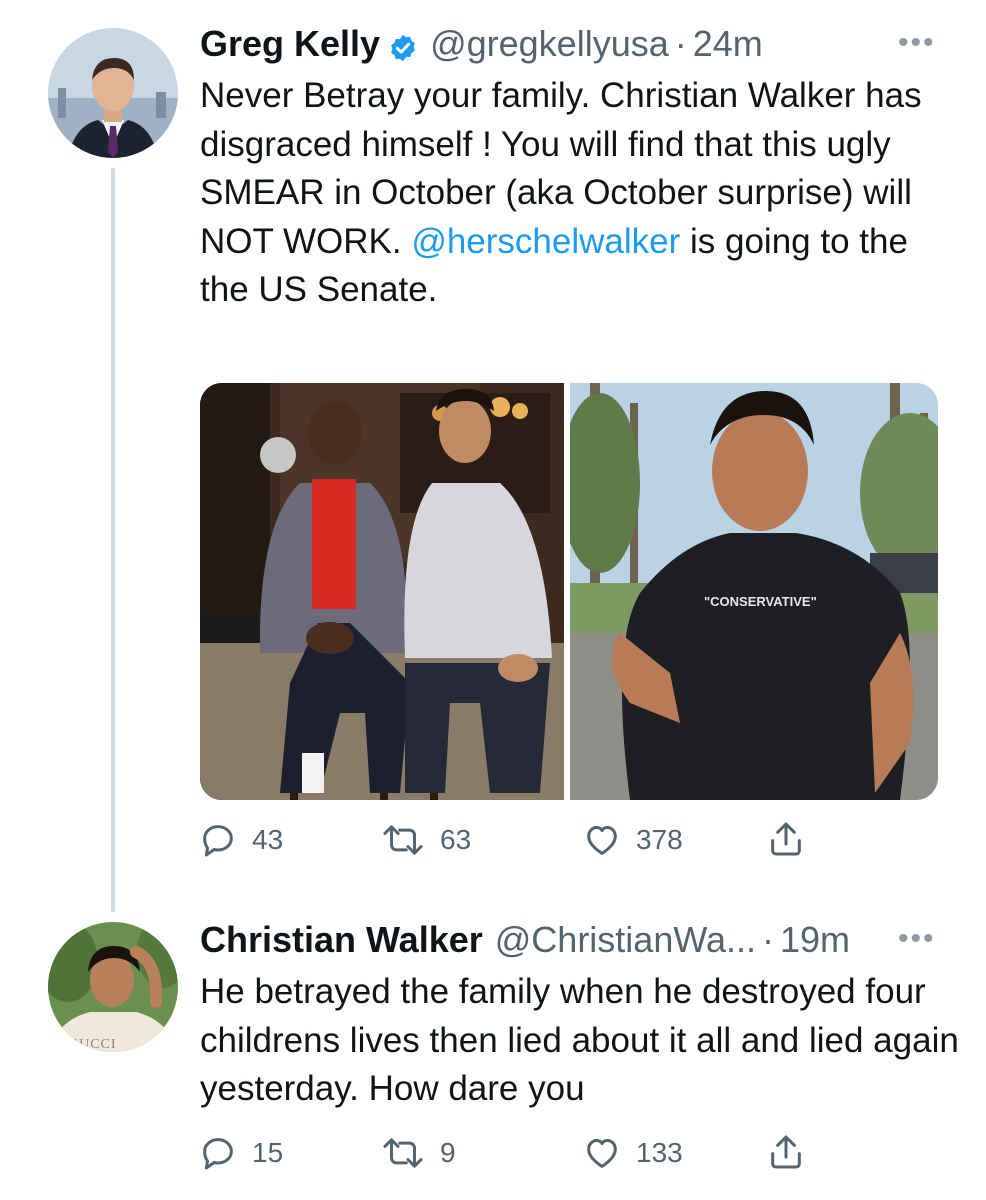 This screenshot has width=986, height=1200. Describe the element at coordinates (456, 839) in the screenshot. I see `retweet-count: 63` at that location.